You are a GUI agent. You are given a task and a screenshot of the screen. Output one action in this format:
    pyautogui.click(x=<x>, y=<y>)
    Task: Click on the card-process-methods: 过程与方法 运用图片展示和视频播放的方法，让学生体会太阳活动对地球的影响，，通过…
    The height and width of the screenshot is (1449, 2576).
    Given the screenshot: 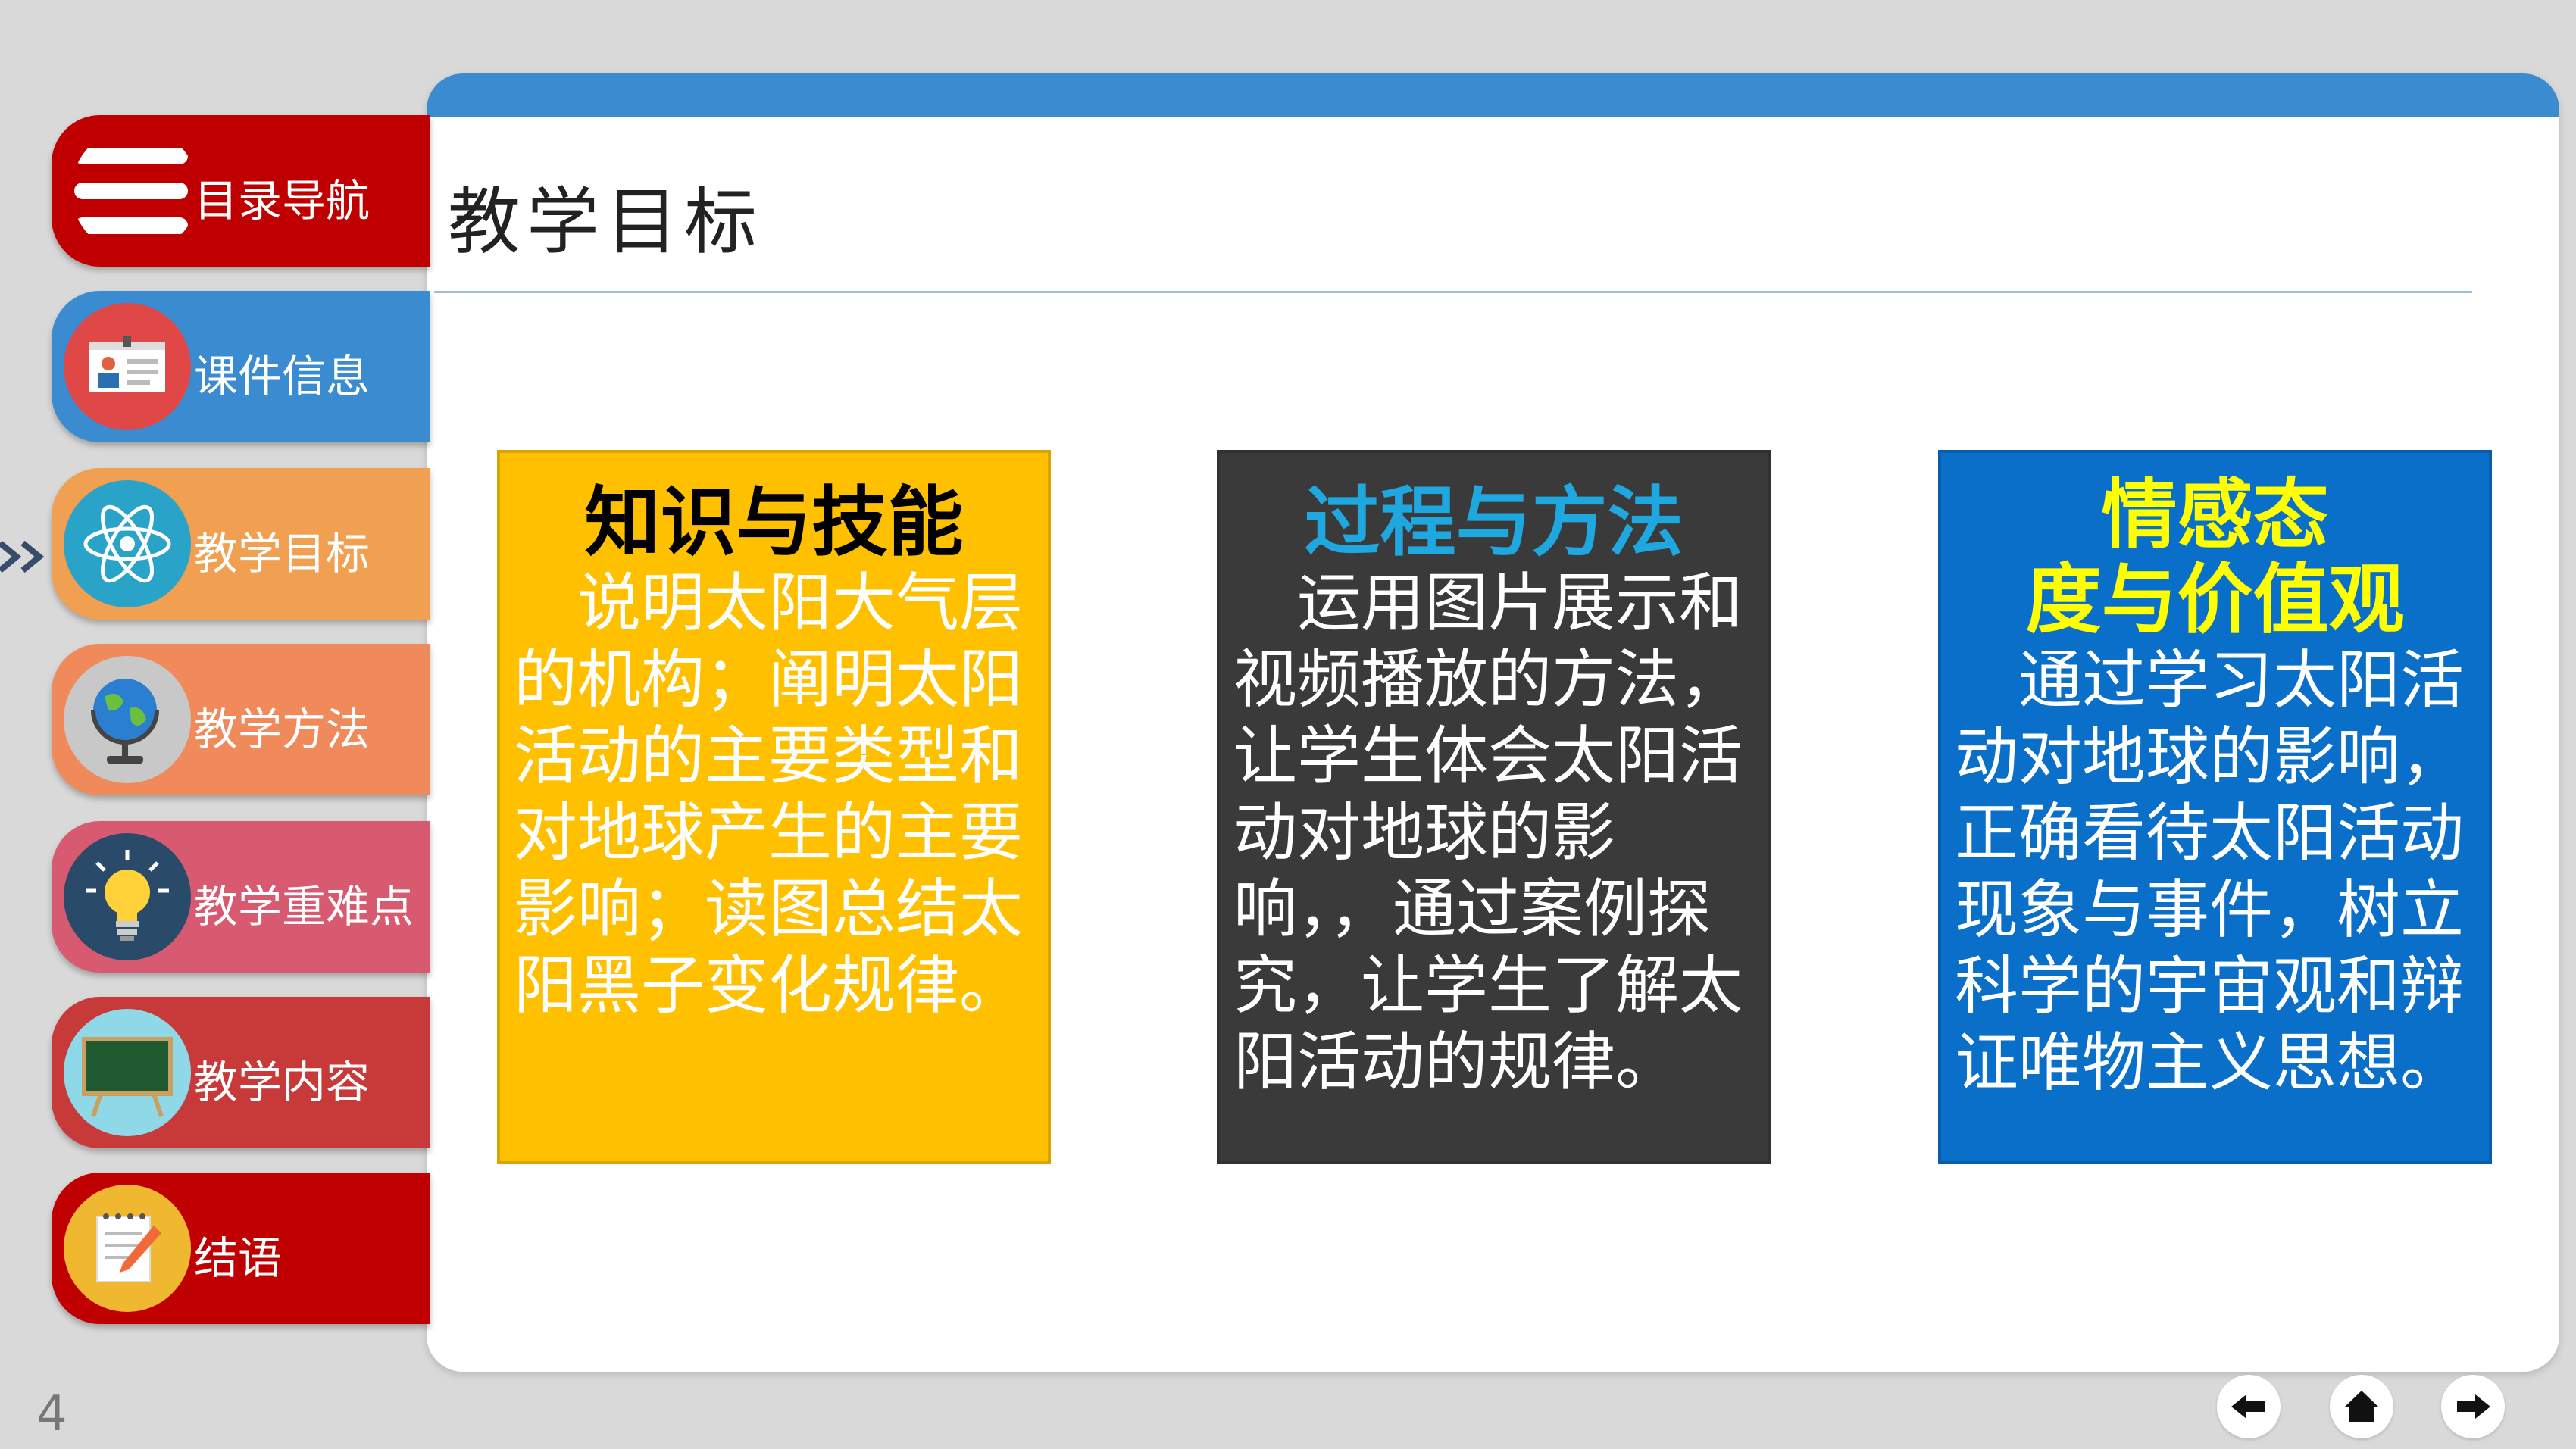 What is the action you would take?
    pyautogui.click(x=1494, y=807)
    